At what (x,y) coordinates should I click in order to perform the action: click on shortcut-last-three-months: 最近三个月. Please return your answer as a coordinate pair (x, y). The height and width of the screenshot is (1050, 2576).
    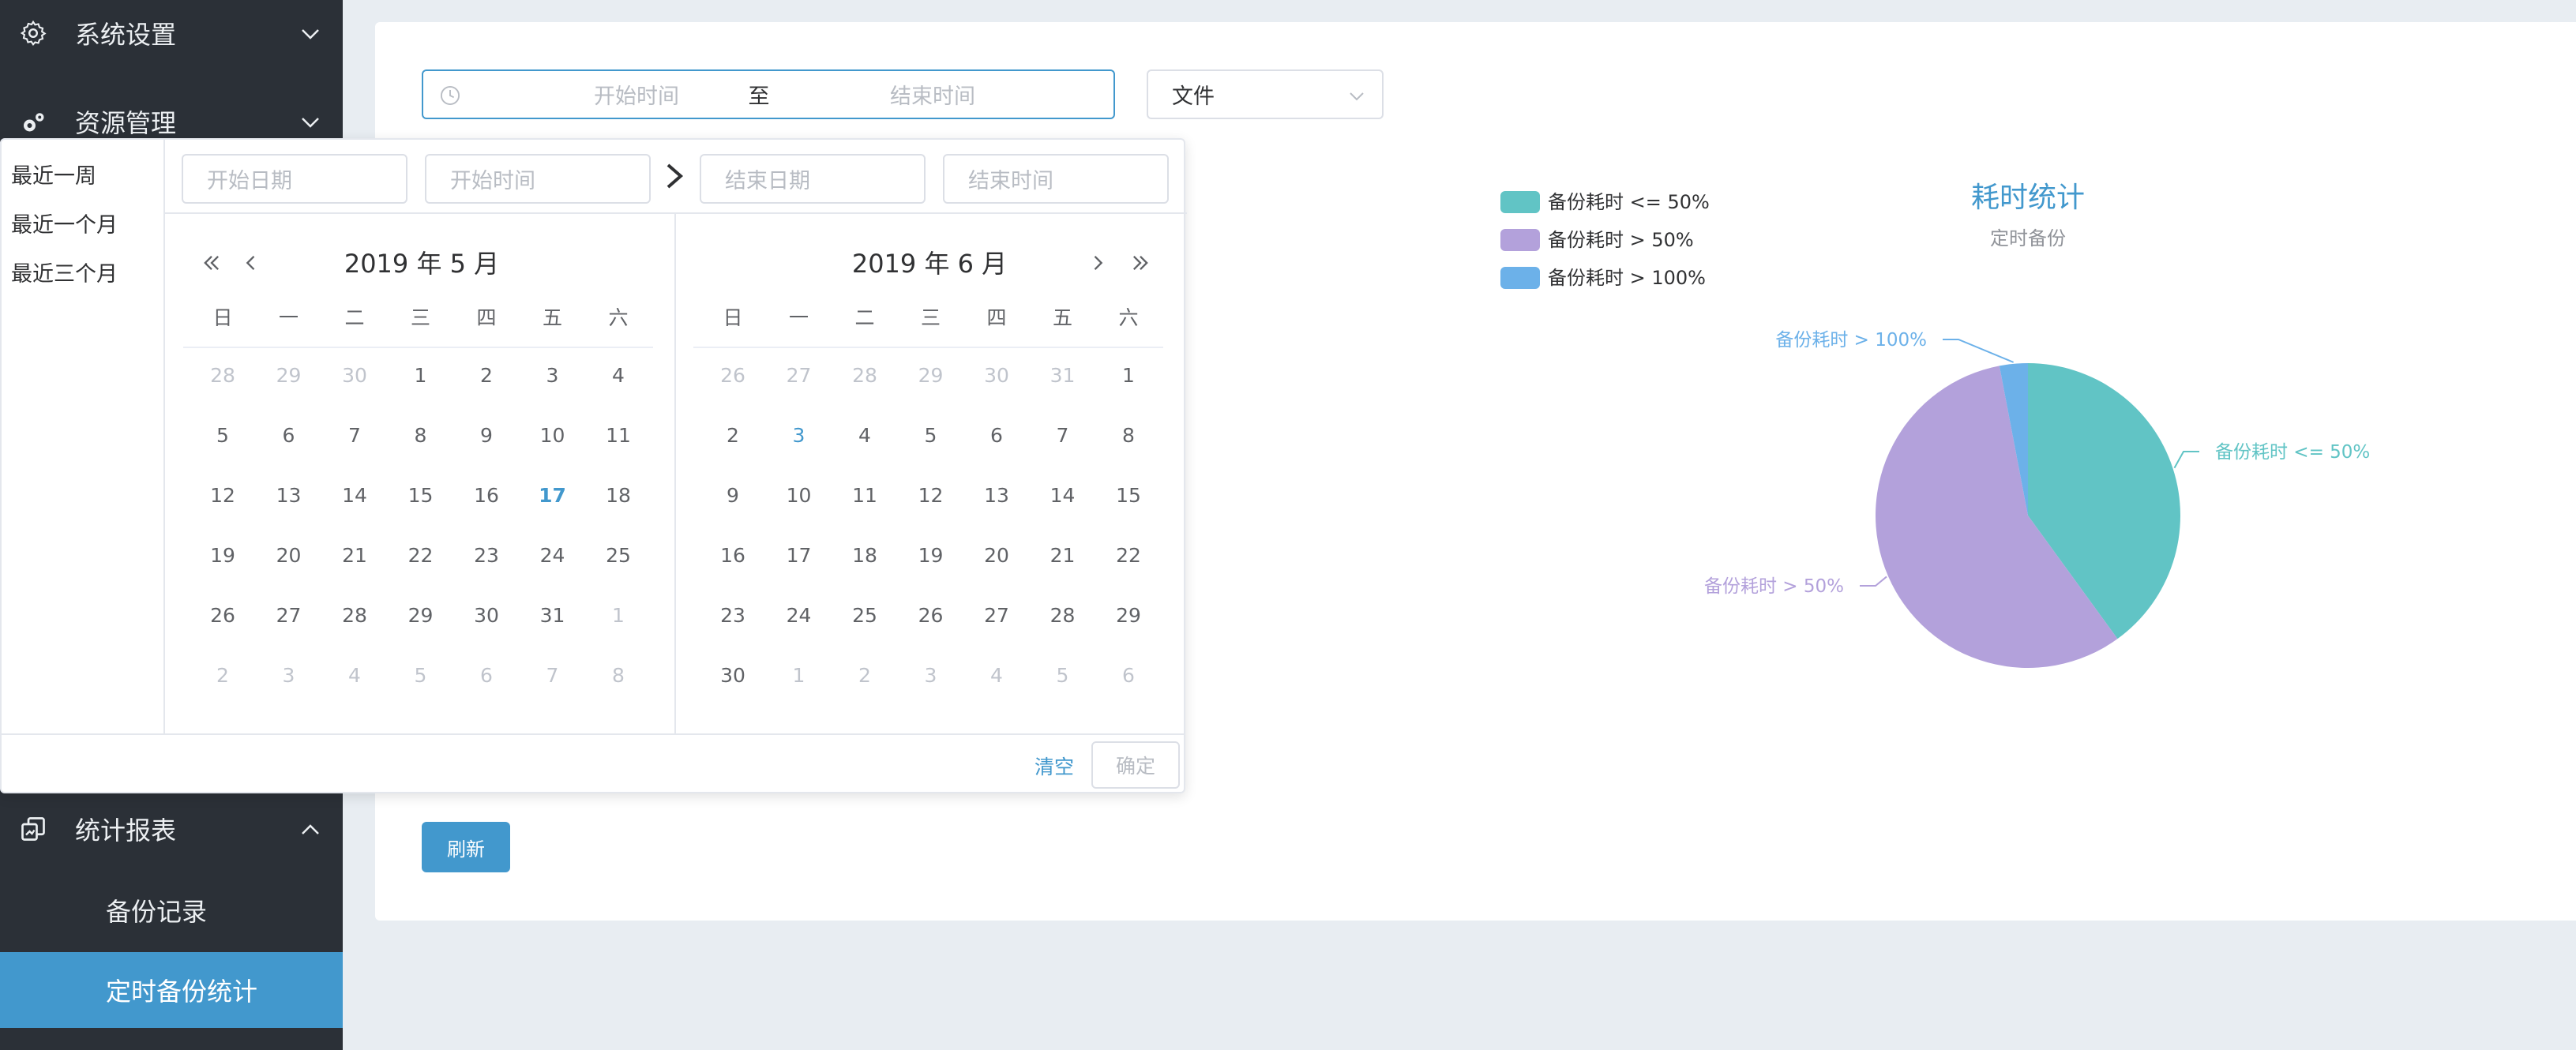
    Looking at the image, I should click on (64, 272).